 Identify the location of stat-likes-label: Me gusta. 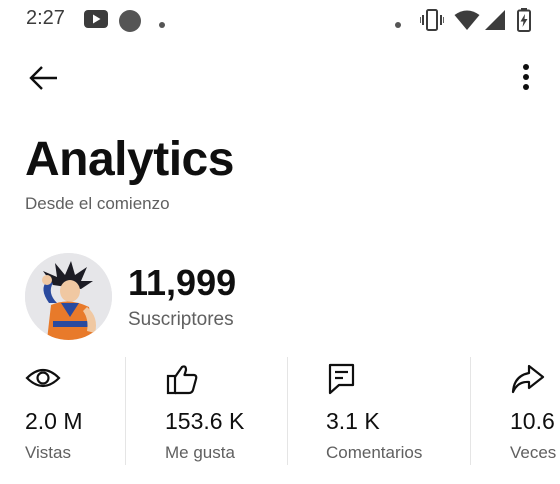
(200, 452).